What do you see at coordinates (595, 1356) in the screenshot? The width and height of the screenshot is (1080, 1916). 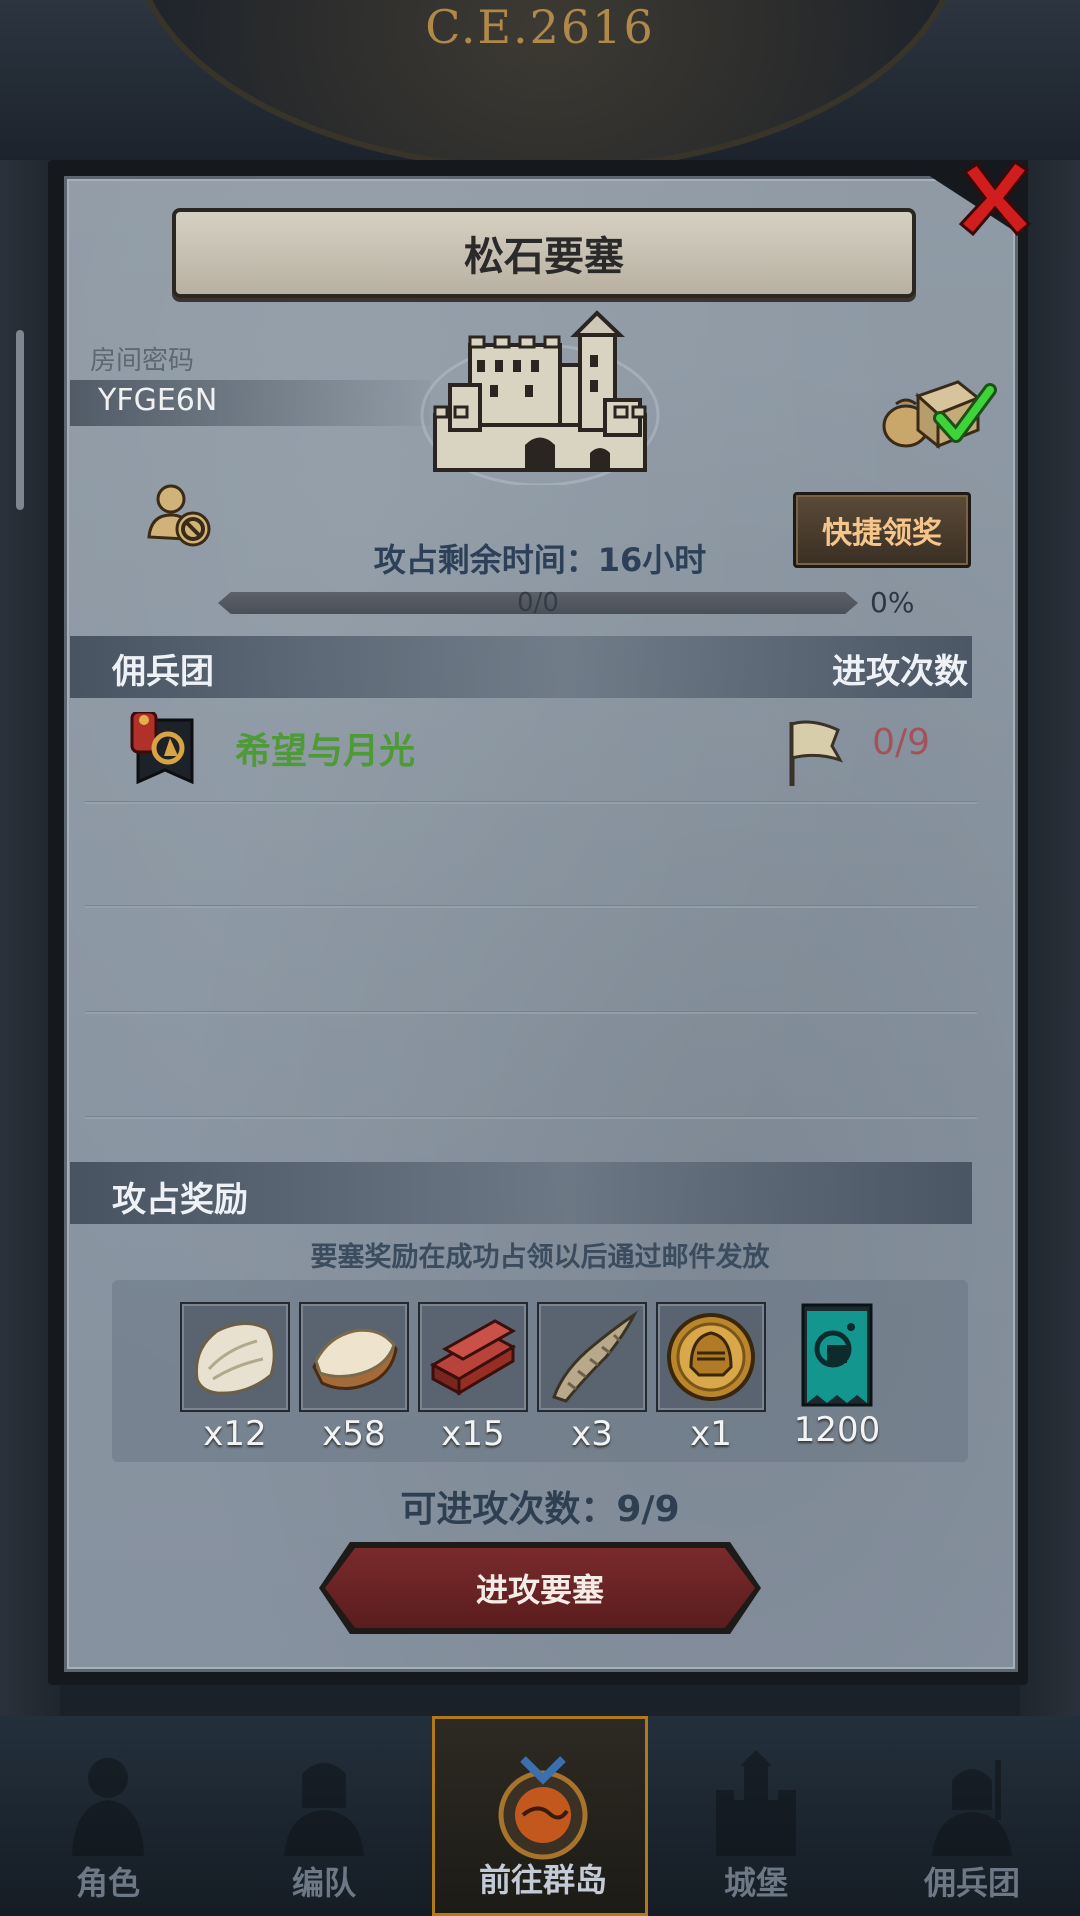 I see `horn-icon` at bounding box center [595, 1356].